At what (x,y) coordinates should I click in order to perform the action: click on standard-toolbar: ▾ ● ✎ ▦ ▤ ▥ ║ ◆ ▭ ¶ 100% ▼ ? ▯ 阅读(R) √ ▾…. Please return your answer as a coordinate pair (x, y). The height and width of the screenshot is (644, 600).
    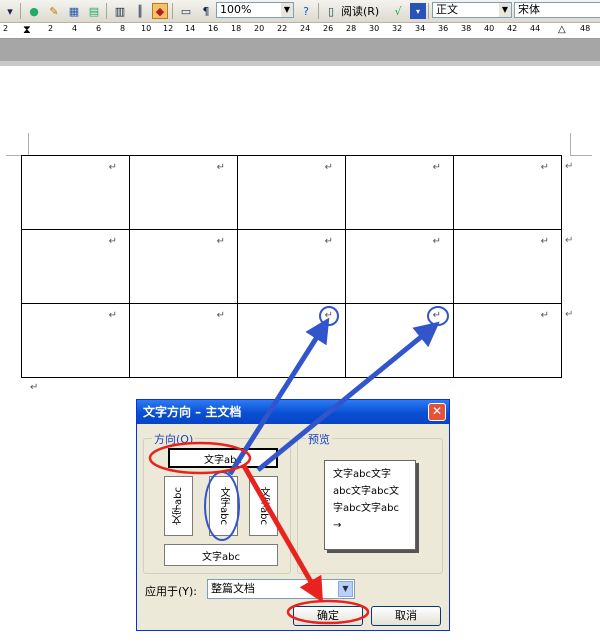
    Looking at the image, I should click on (300, 11).